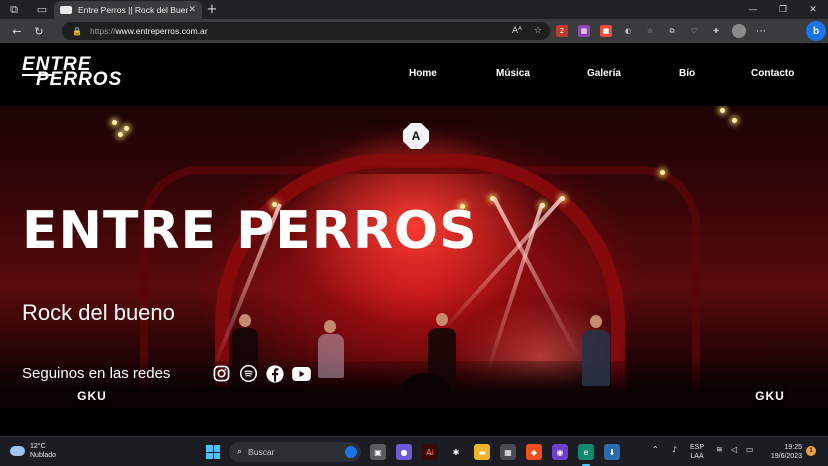 Image resolution: width=828 pixels, height=466 pixels. What do you see at coordinates (734, 449) in the screenshot?
I see `volume-icon: ◁` at bounding box center [734, 449].